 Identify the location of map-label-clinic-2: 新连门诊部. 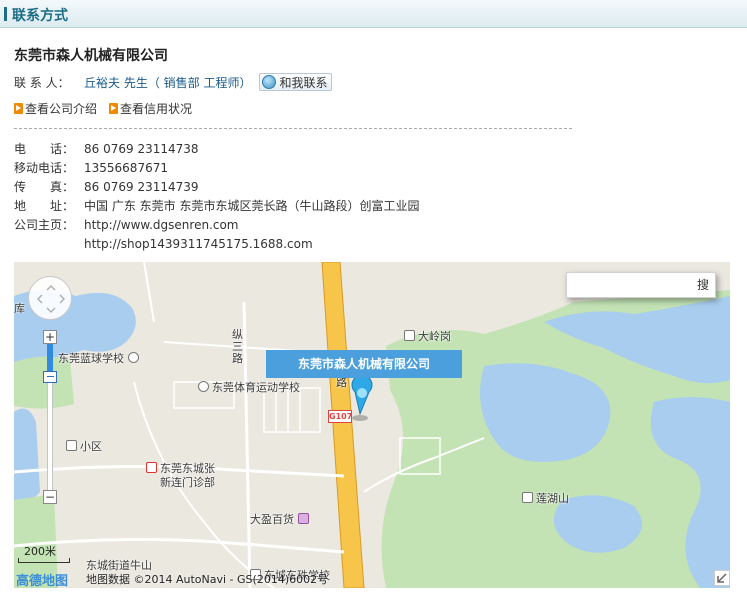
(187, 482).